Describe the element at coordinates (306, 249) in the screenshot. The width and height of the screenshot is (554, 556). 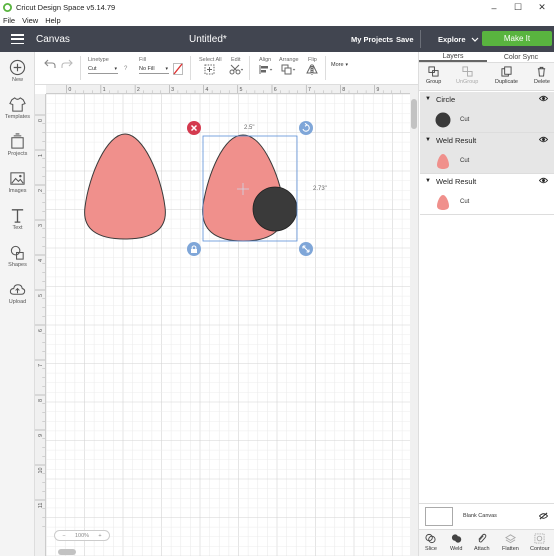
I see `resize-handle` at that location.